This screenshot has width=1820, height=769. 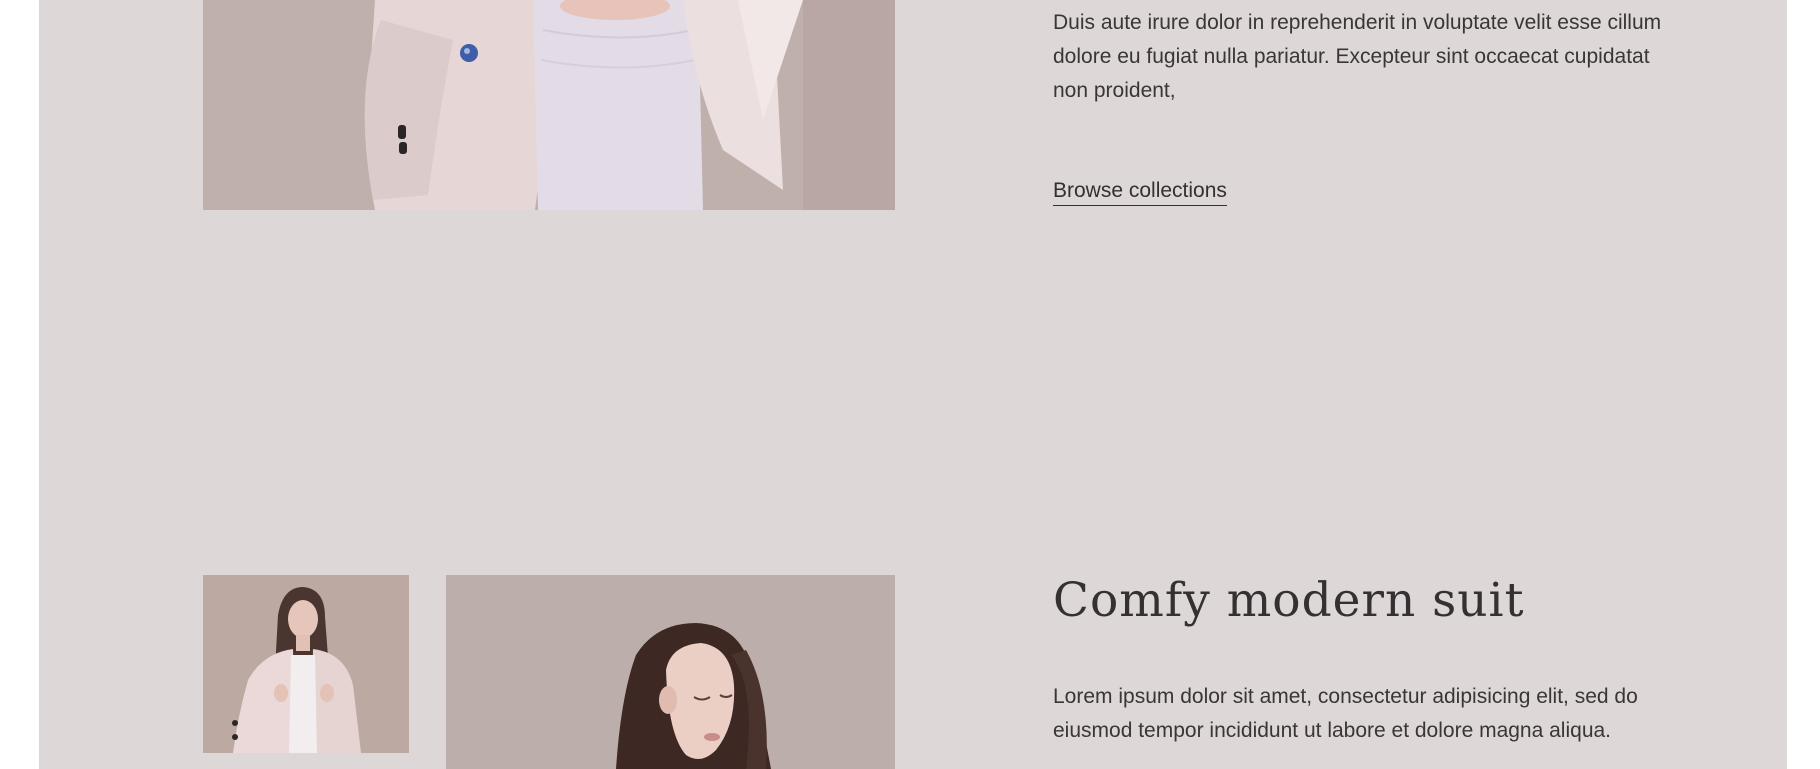 What do you see at coordinates (670, 672) in the screenshot?
I see `model-main-photo` at bounding box center [670, 672].